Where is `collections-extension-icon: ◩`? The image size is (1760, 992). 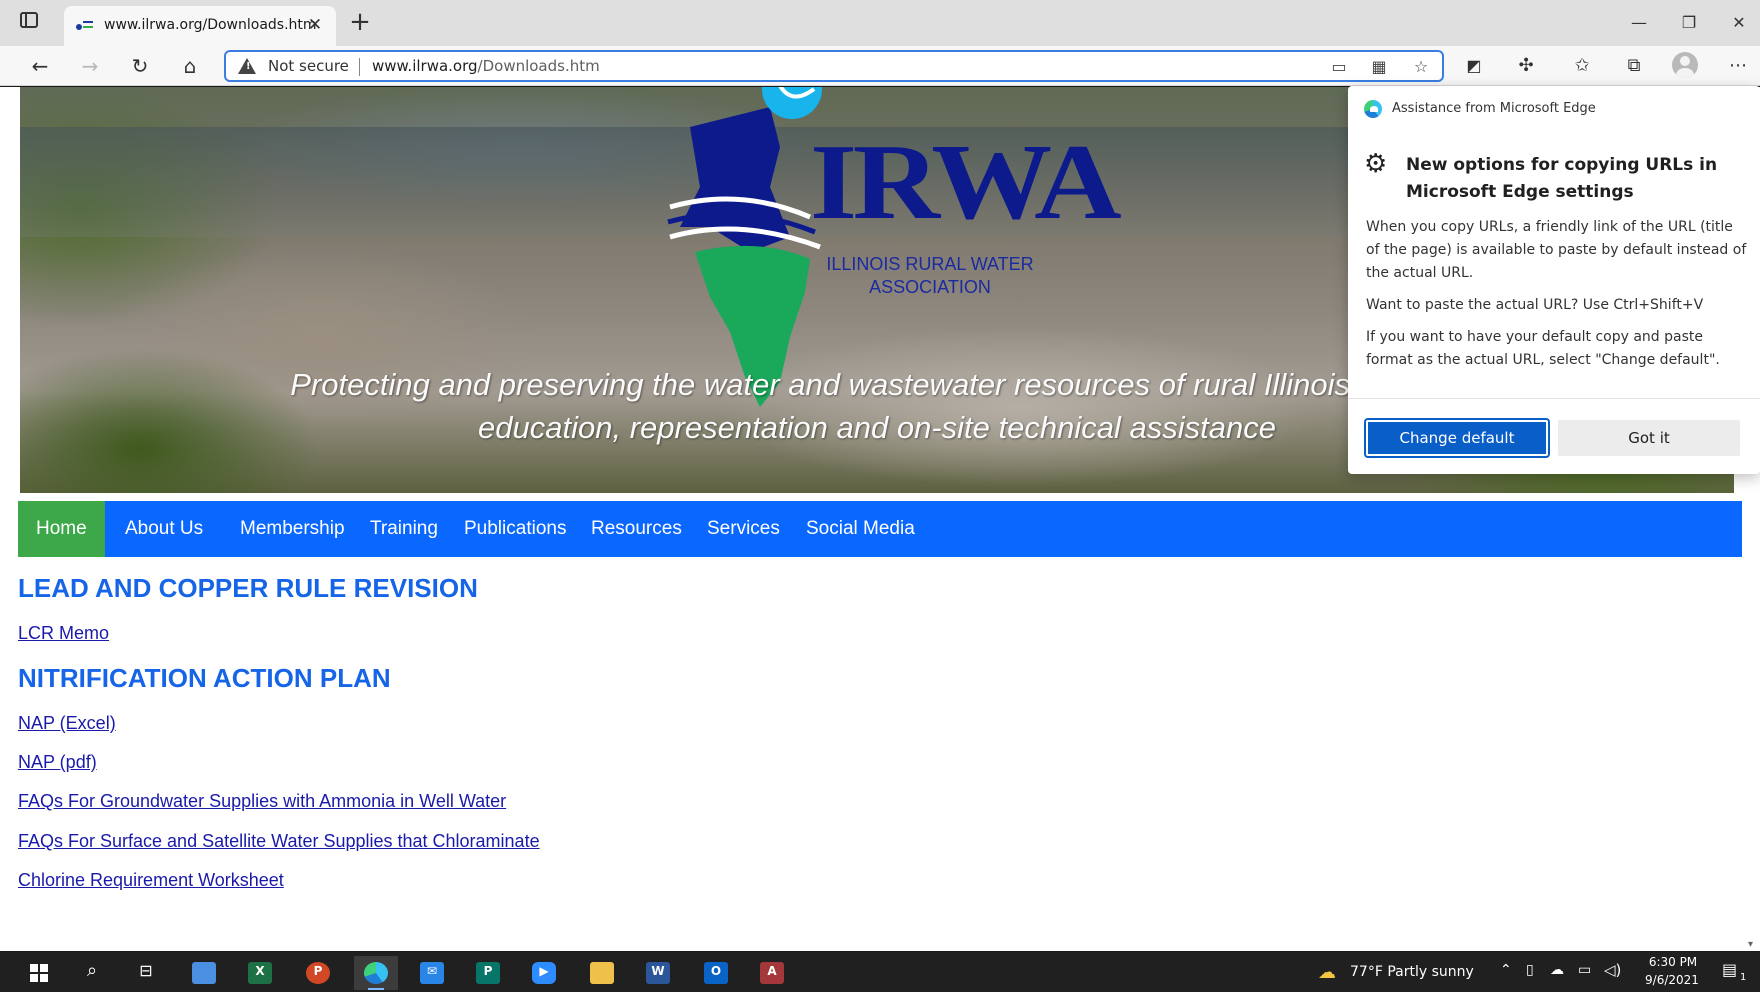
collections-extension-icon: ◩ is located at coordinates (1474, 66).